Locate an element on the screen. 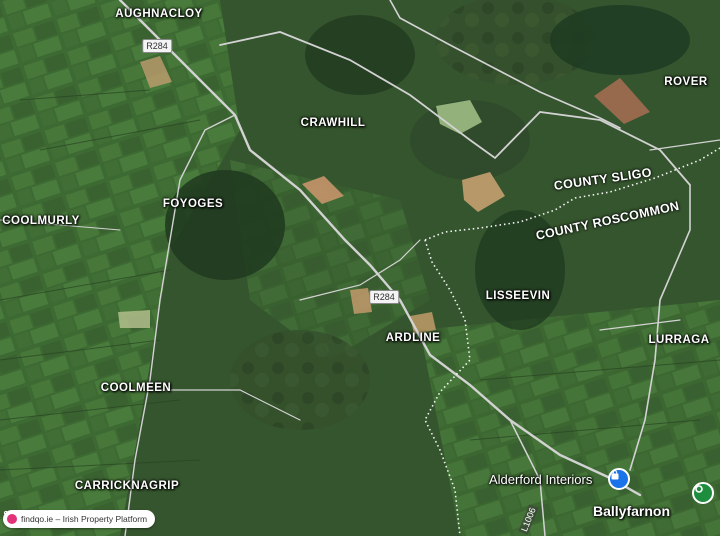  town-label-rover: ROVER is located at coordinates (686, 82).